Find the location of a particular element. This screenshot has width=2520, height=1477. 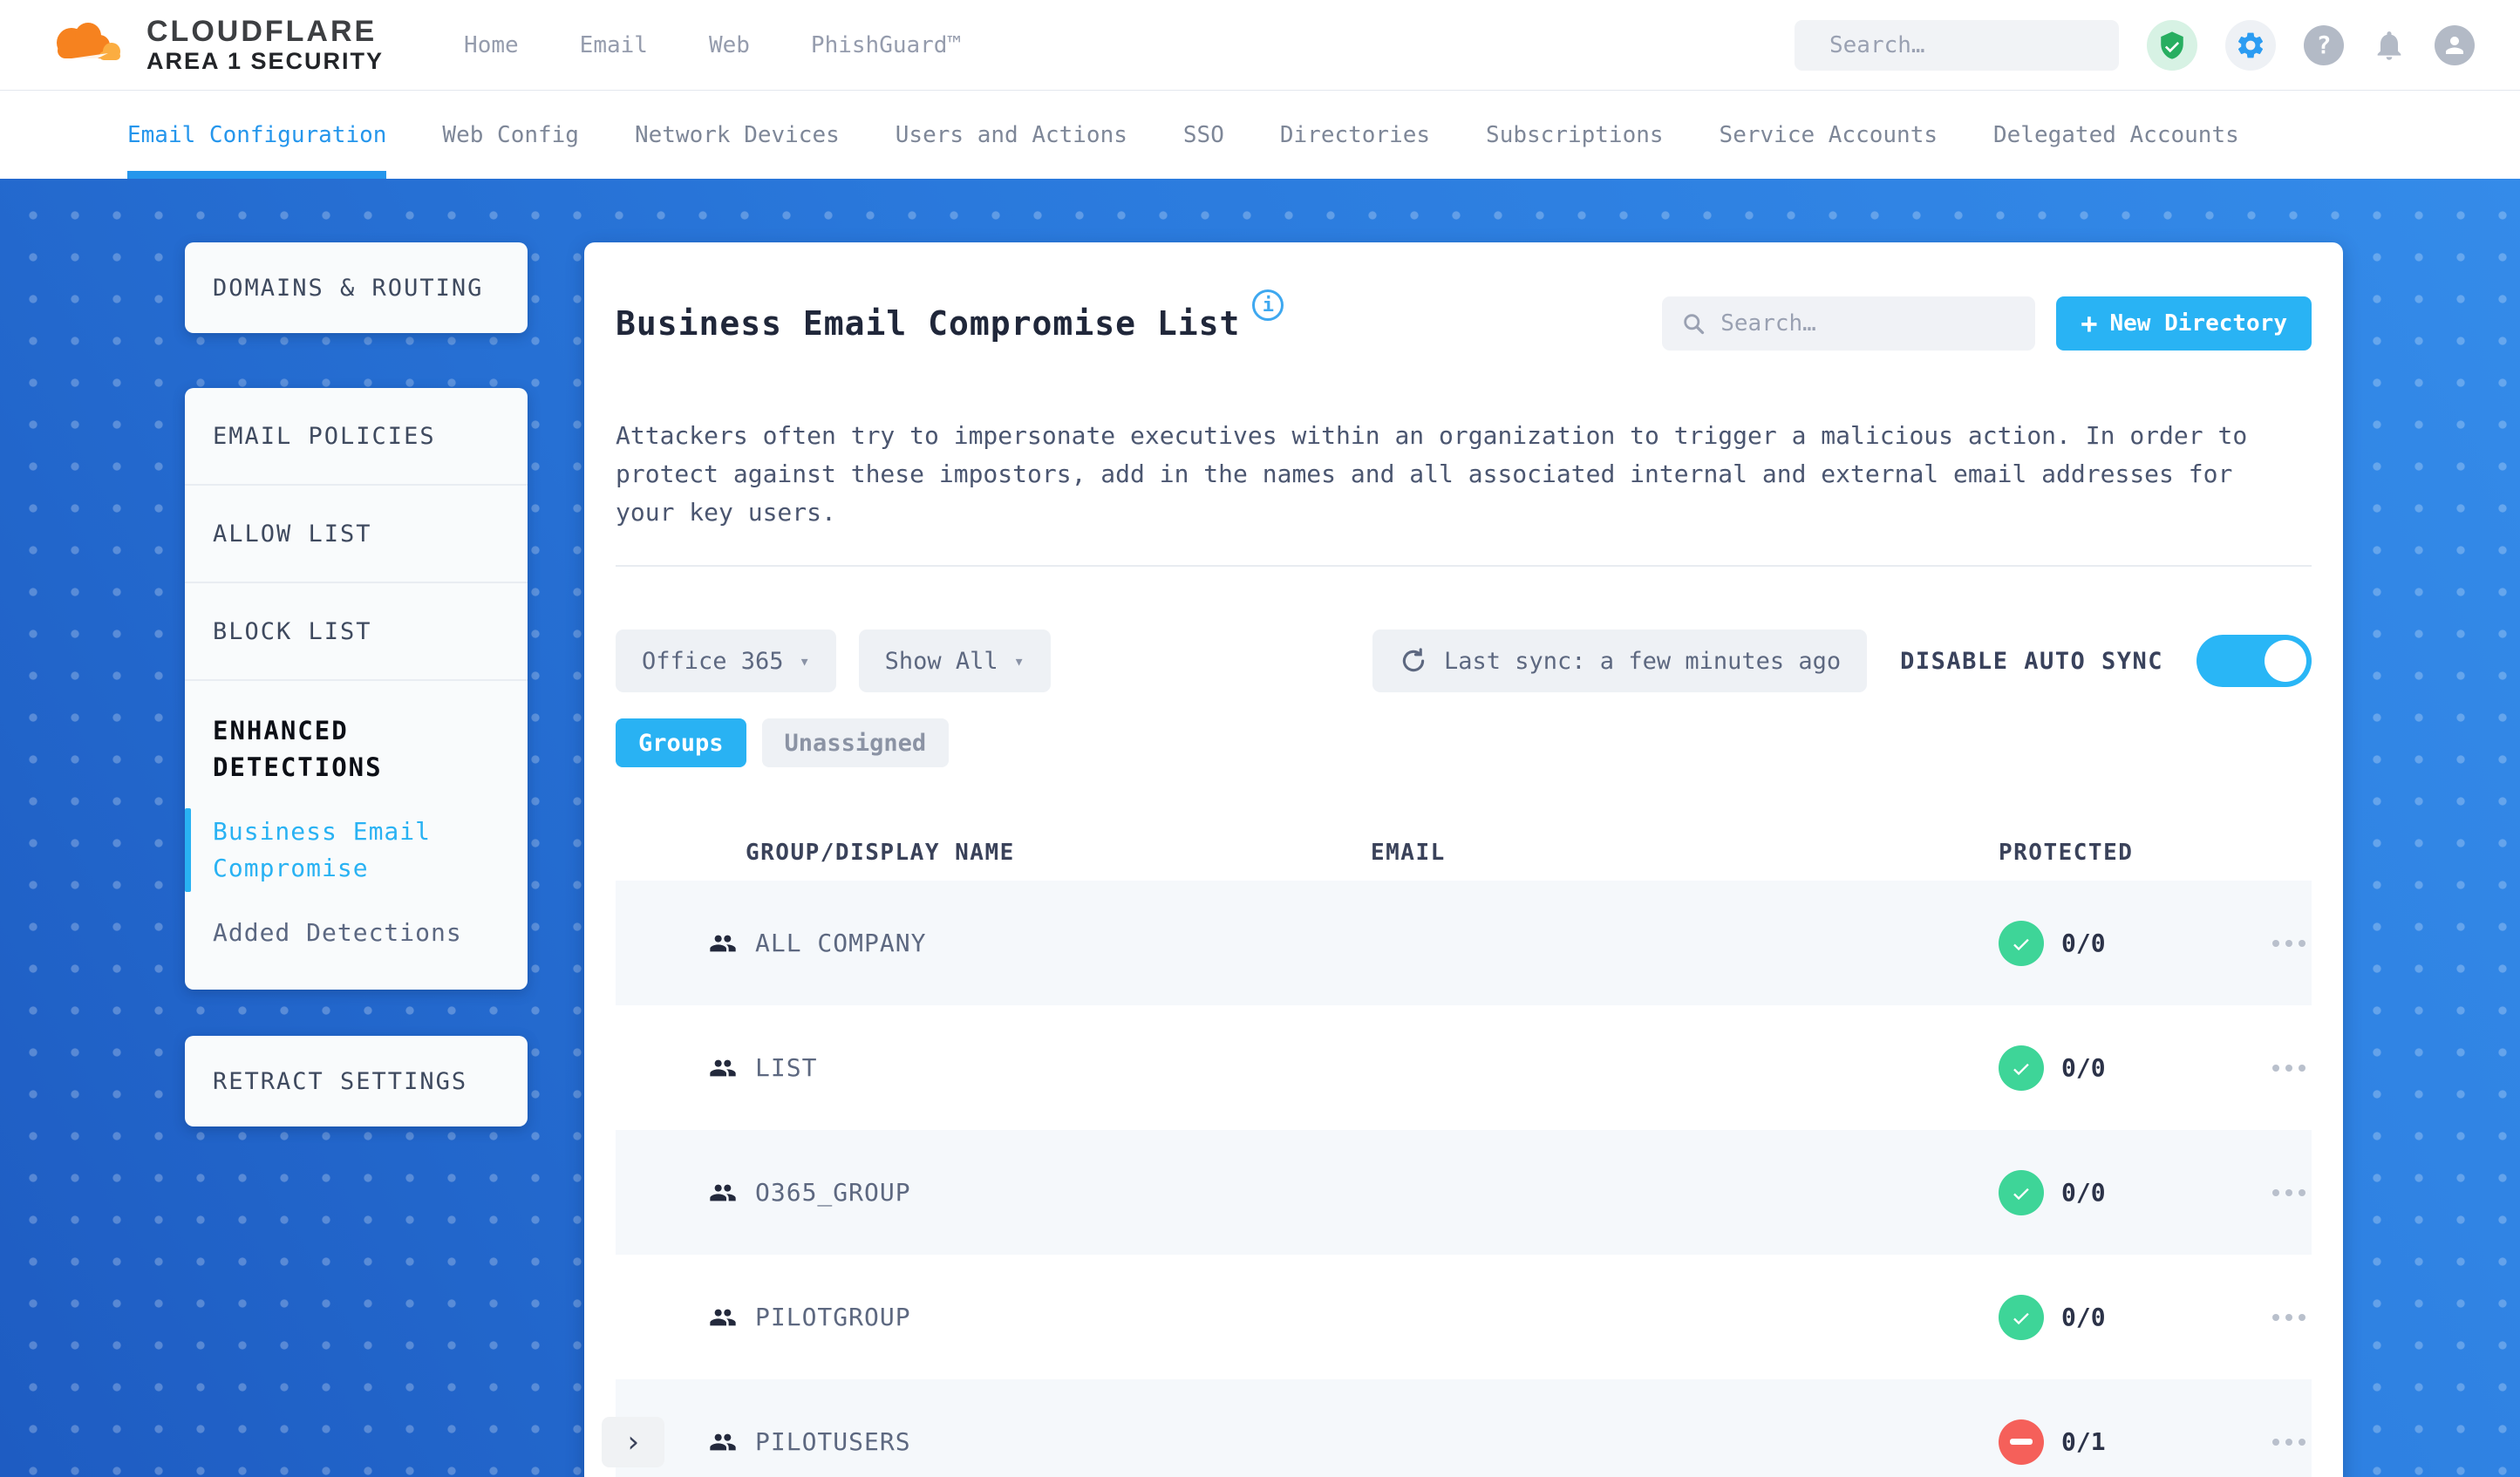

notifications-button is located at coordinates (2389, 45).